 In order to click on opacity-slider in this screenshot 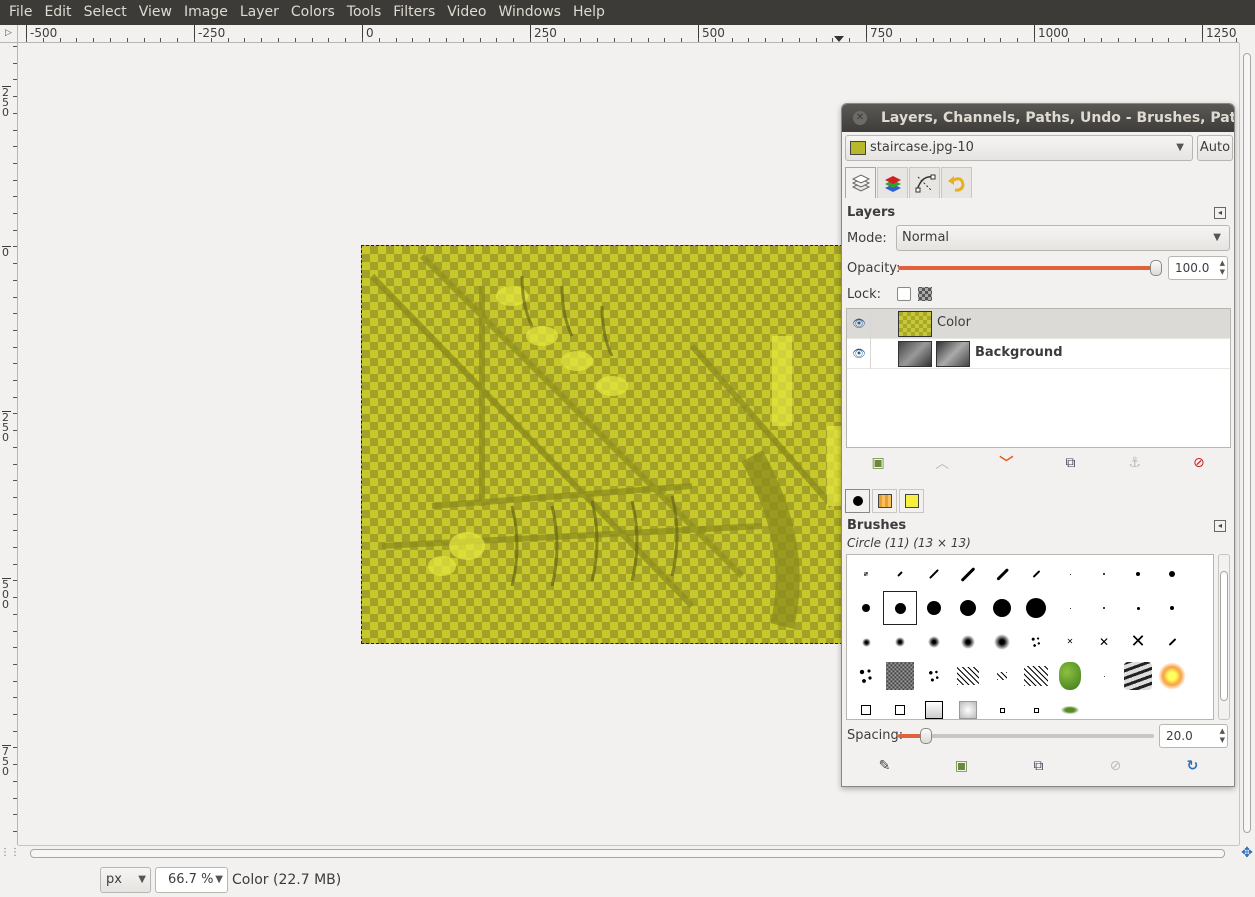, I will do `click(1027, 268)`.